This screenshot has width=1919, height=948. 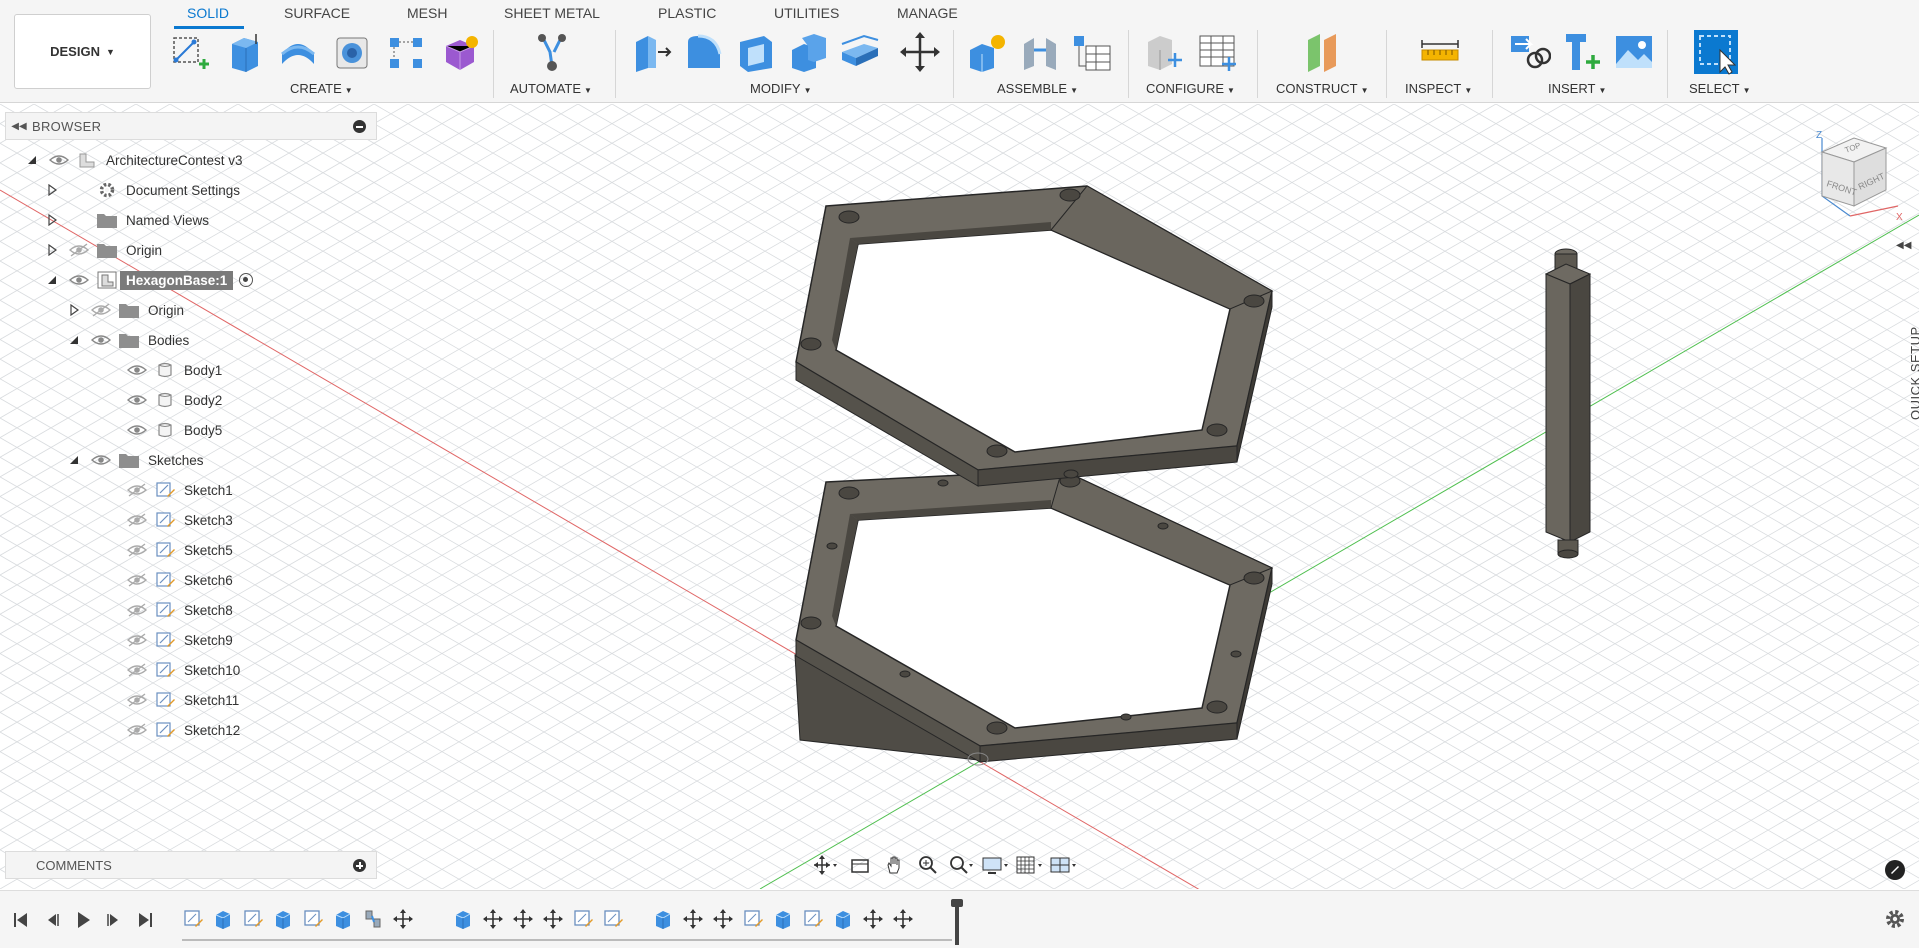 What do you see at coordinates (208, 520) in the screenshot?
I see `tree-item-label: Sketch3` at bounding box center [208, 520].